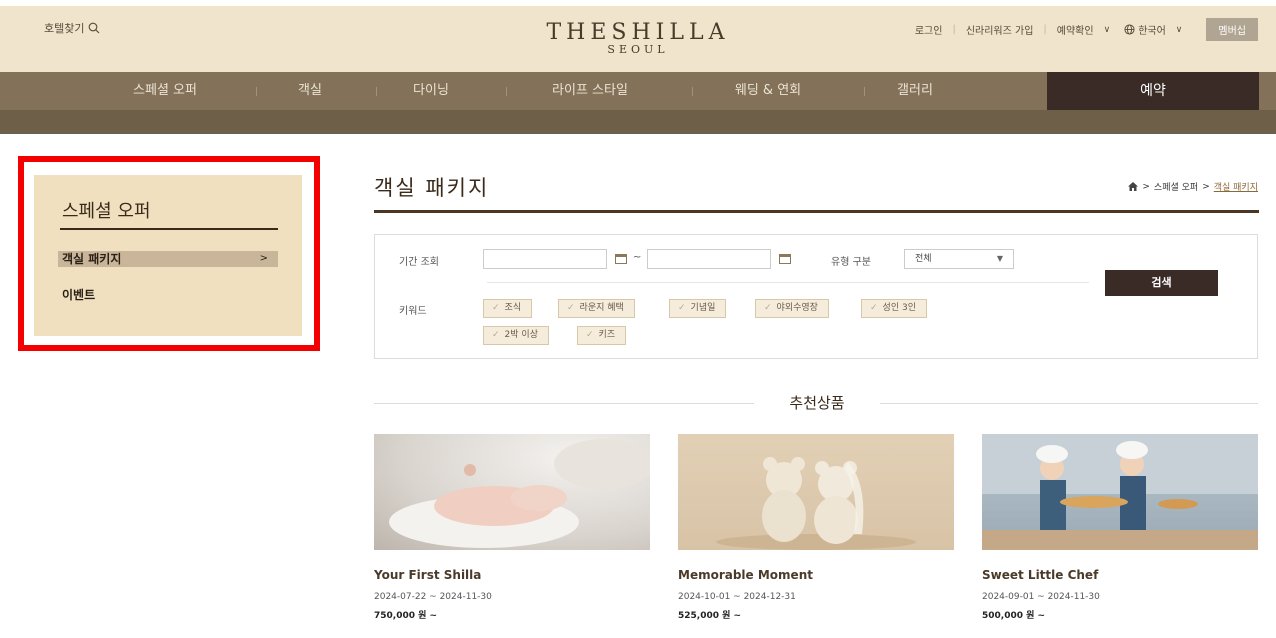 The image size is (1276, 638). I want to click on keyword-chip: ✓ 야외수영장, so click(792, 308).